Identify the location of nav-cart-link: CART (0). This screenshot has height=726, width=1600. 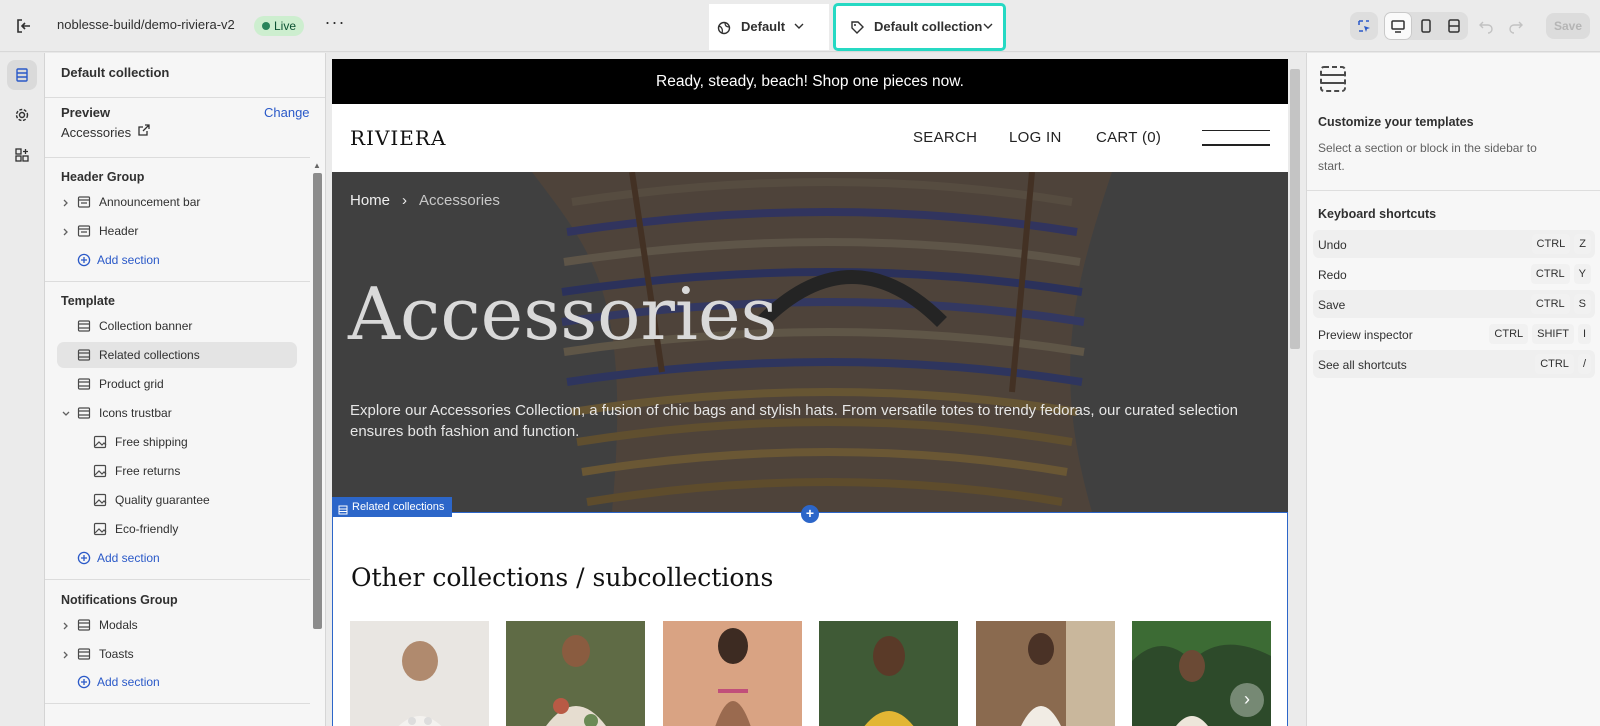
(1128, 137).